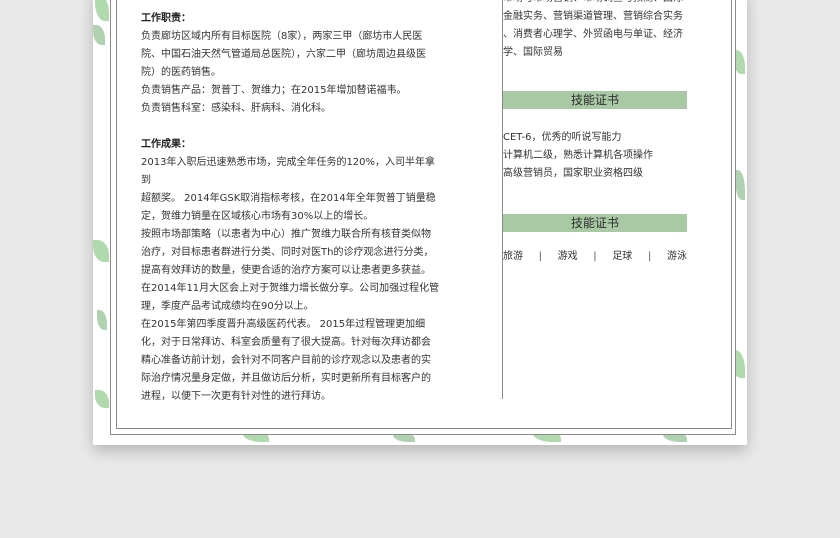  What do you see at coordinates (676, 256) in the screenshot?
I see `hobby-item: 游泳` at bounding box center [676, 256].